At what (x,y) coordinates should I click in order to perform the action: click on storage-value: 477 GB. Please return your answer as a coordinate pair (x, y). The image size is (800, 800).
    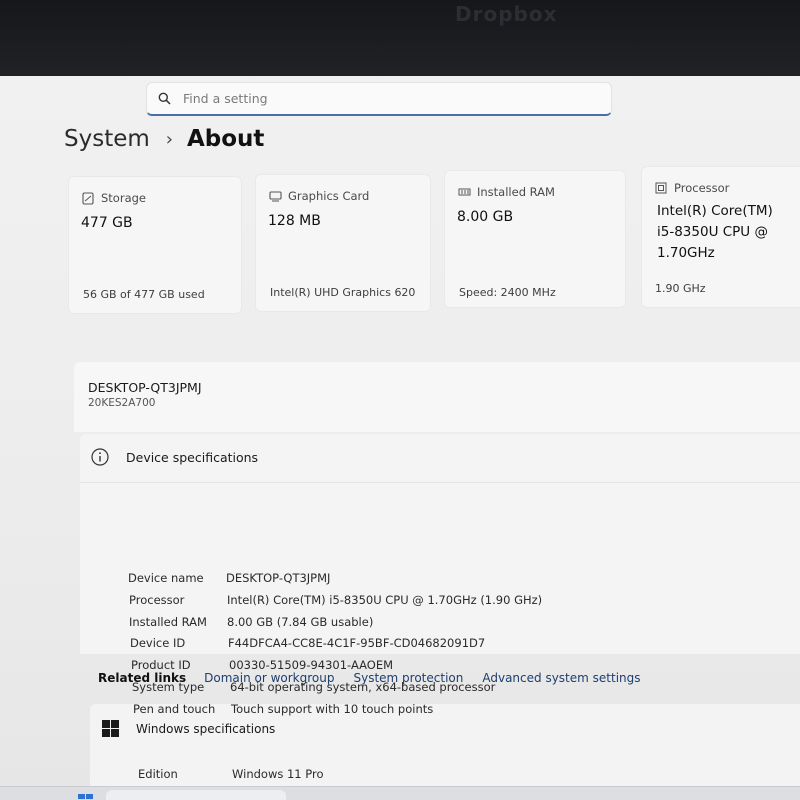
    Looking at the image, I should click on (107, 223).